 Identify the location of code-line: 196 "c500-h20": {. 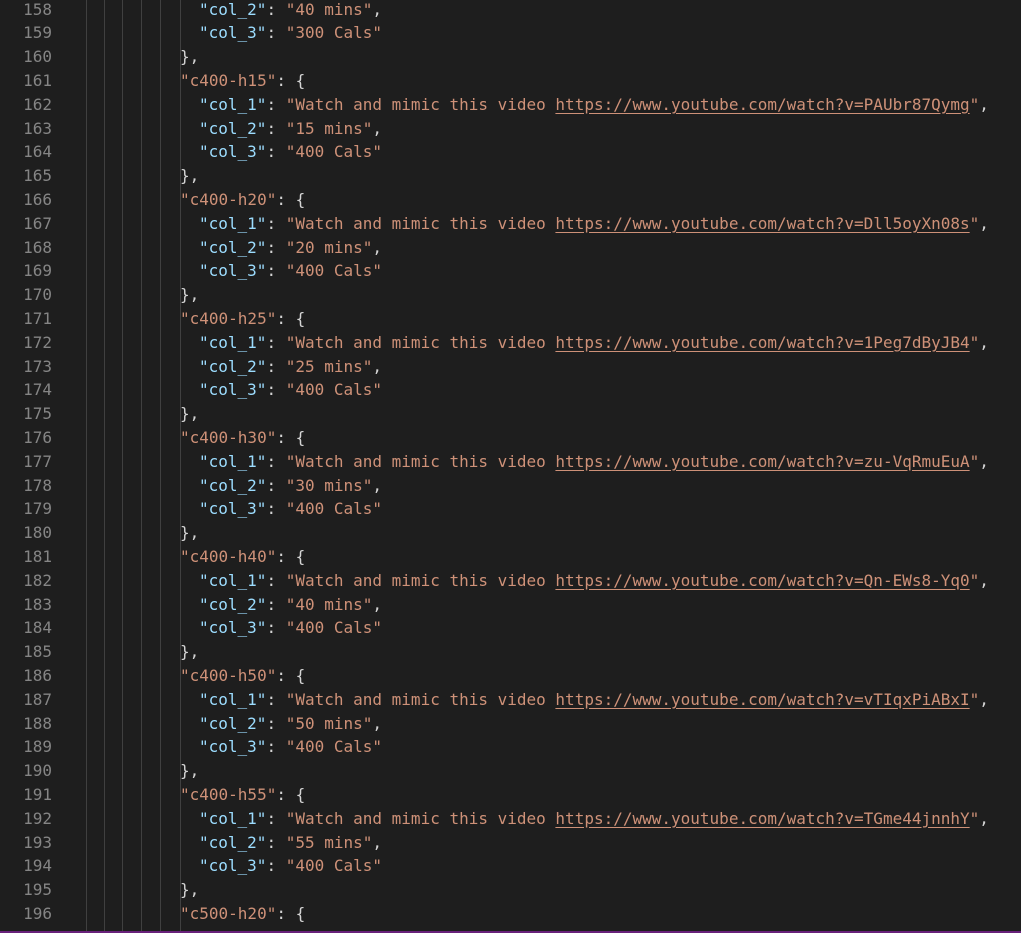
(510, 914).